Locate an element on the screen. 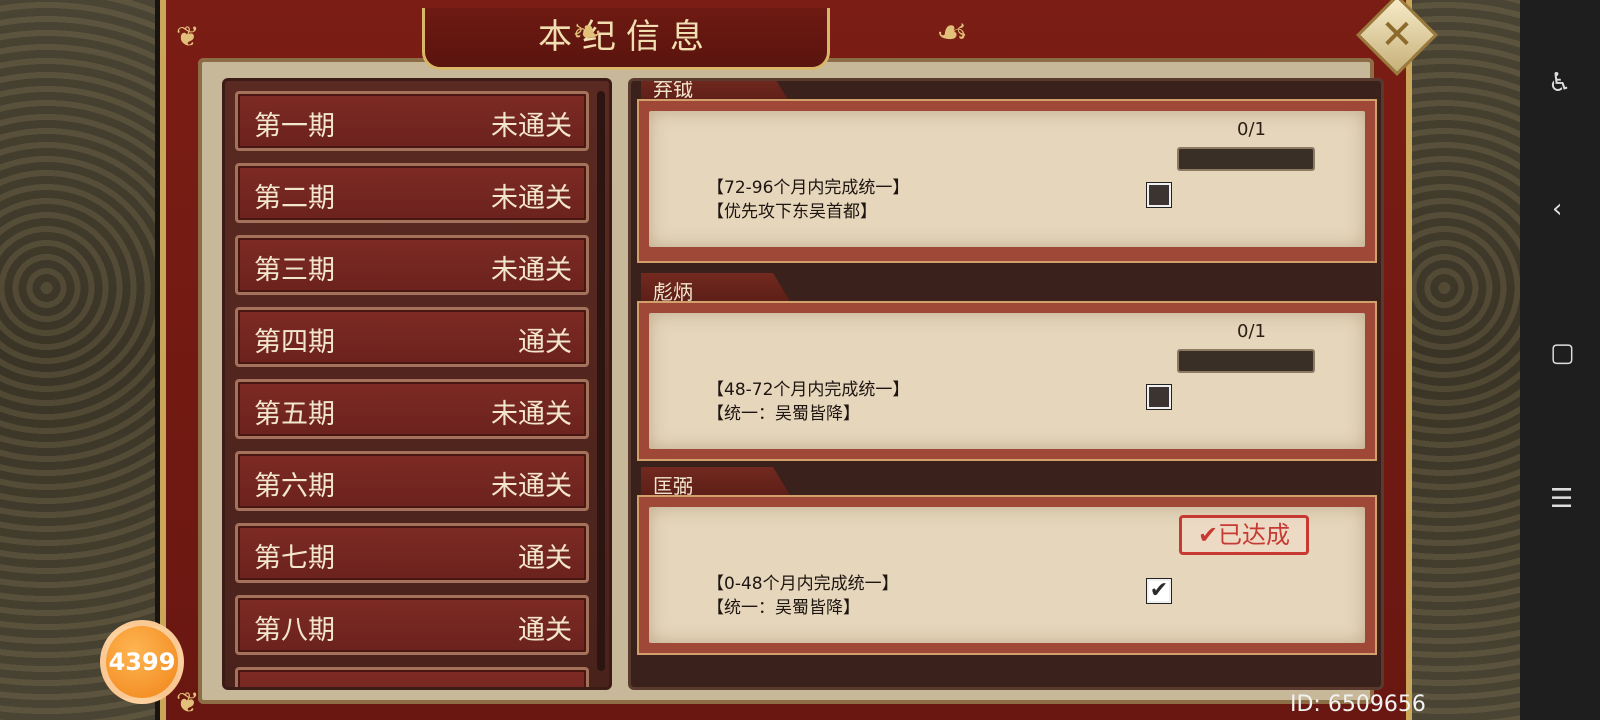 This screenshot has height=720, width=1600. period-item-partial is located at coordinates (412, 677).